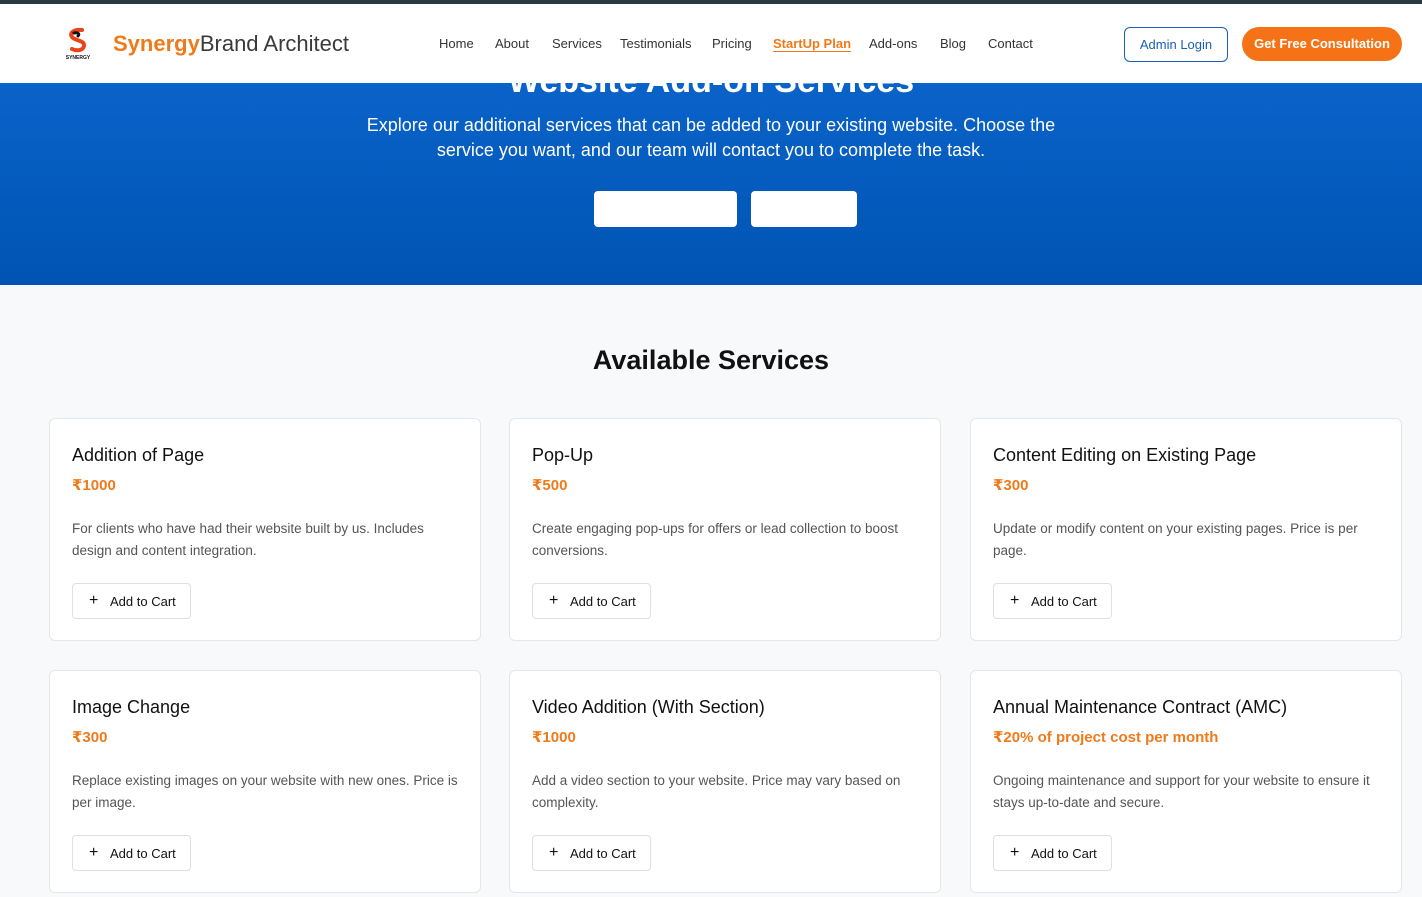 This screenshot has width=1422, height=897. Describe the element at coordinates (131, 707) in the screenshot. I see `service-title: Image Change` at that location.